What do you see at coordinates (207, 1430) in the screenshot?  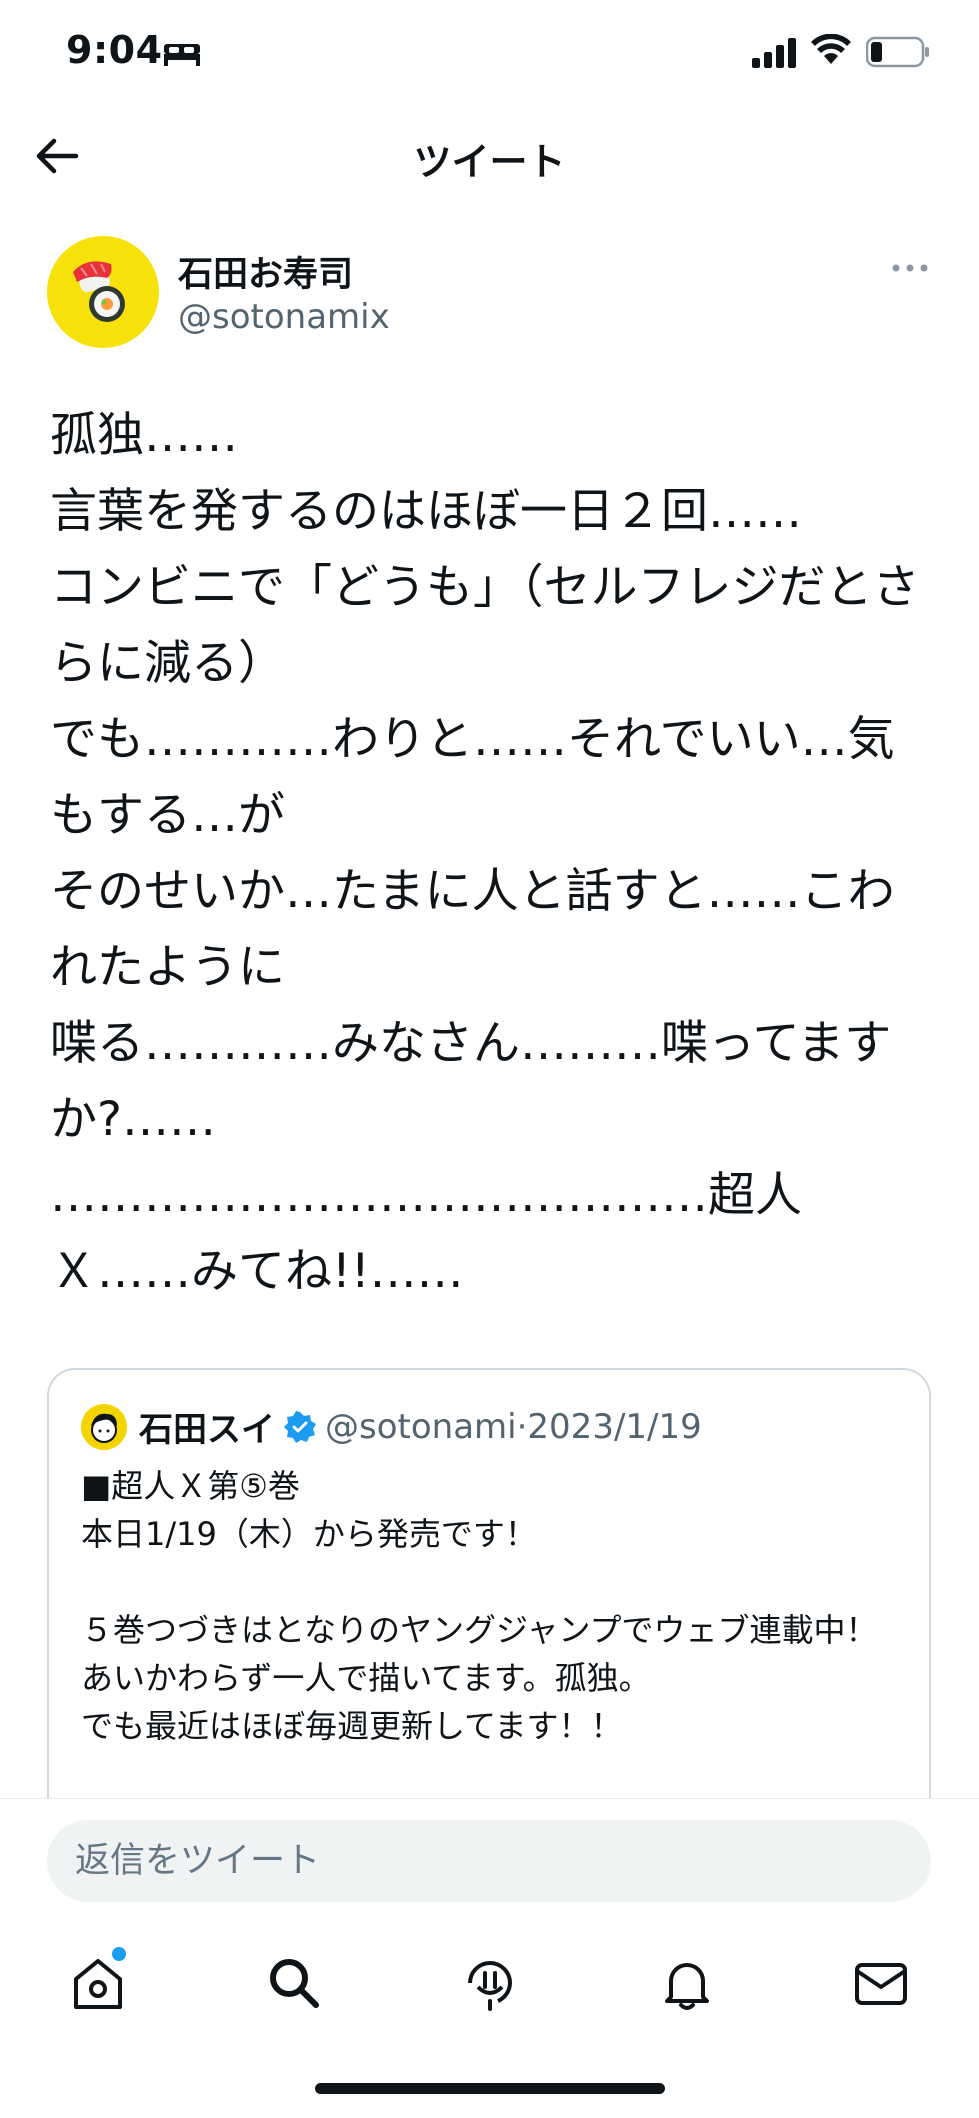 I see `quote-author-name: 石田スイ` at bounding box center [207, 1430].